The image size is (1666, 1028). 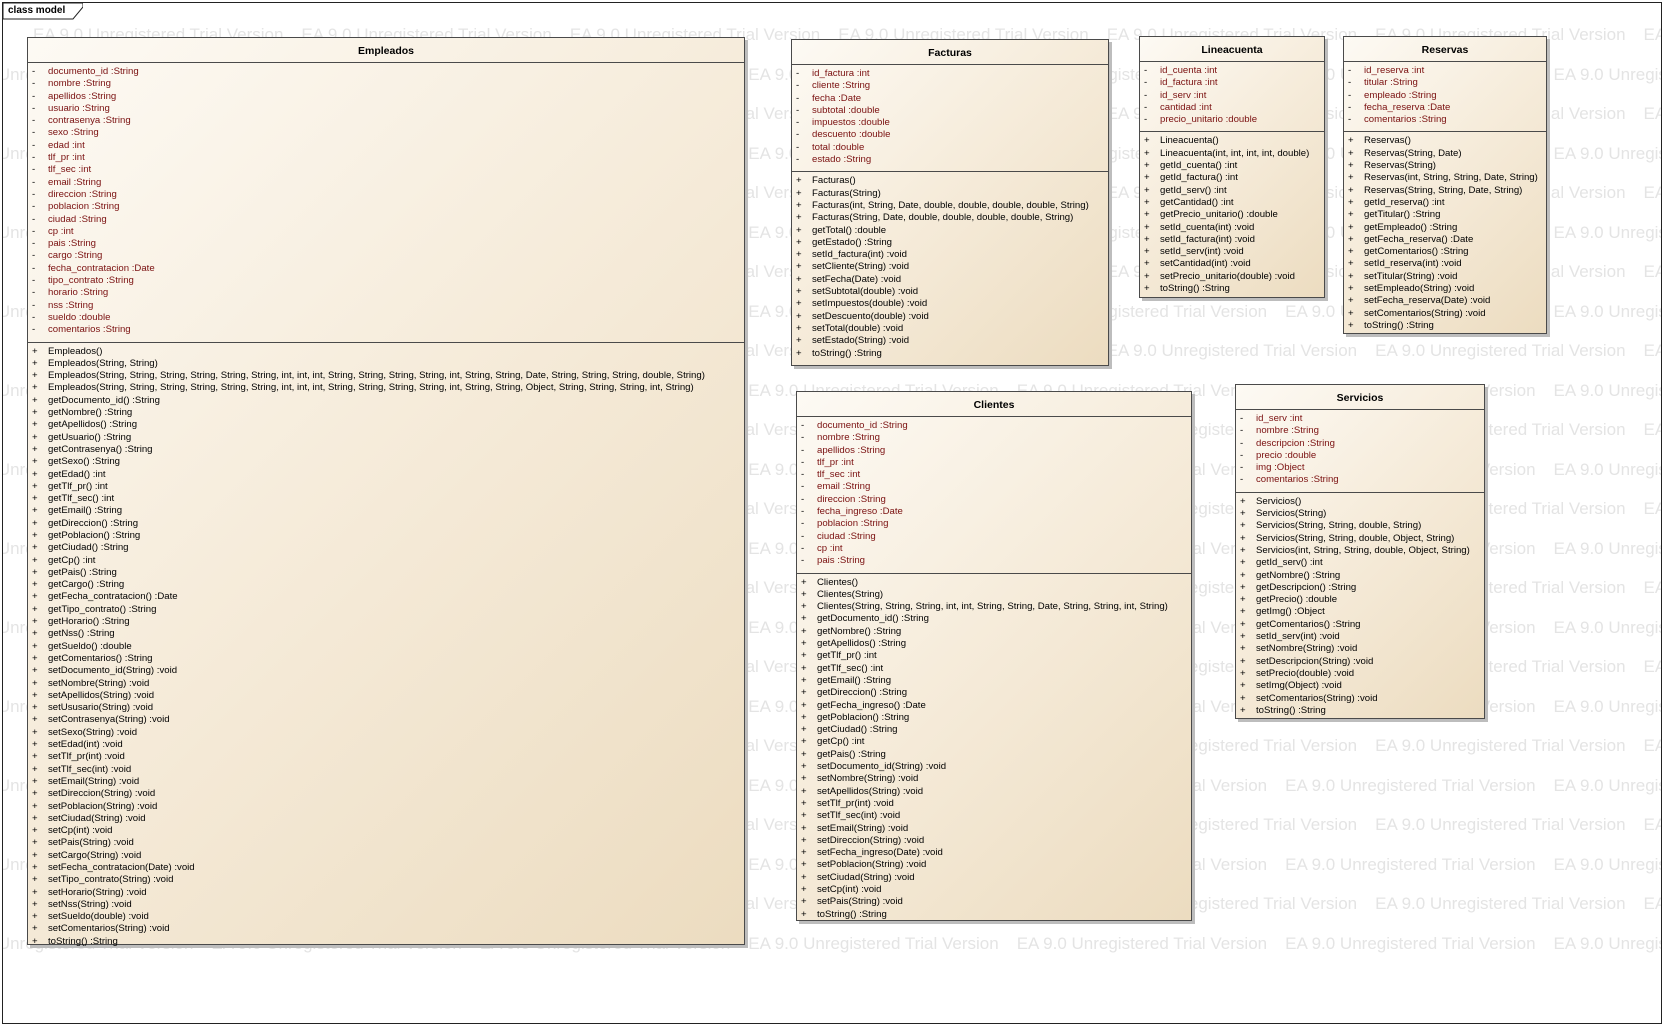 I want to click on operation-row: + setUsusario(String) :void, so click(x=388, y=708).